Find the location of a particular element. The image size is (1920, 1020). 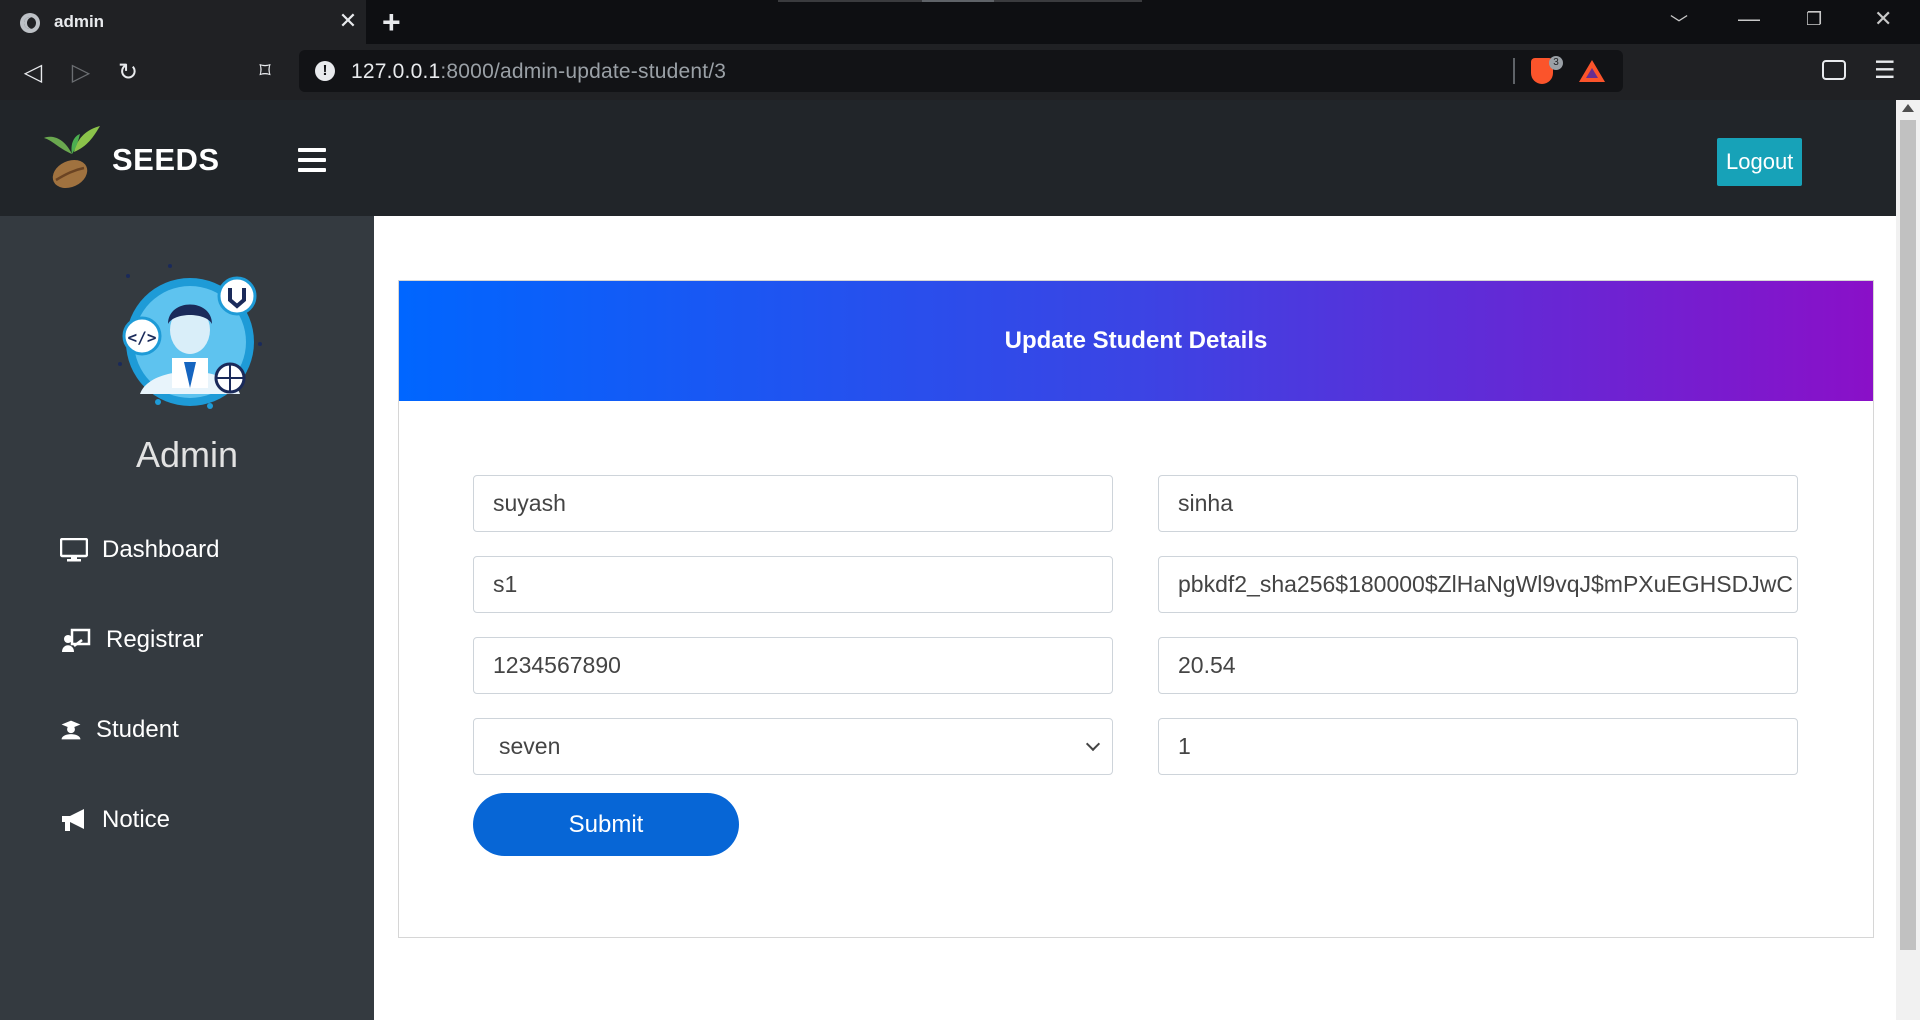

tab-title: admin is located at coordinates (79, 21).